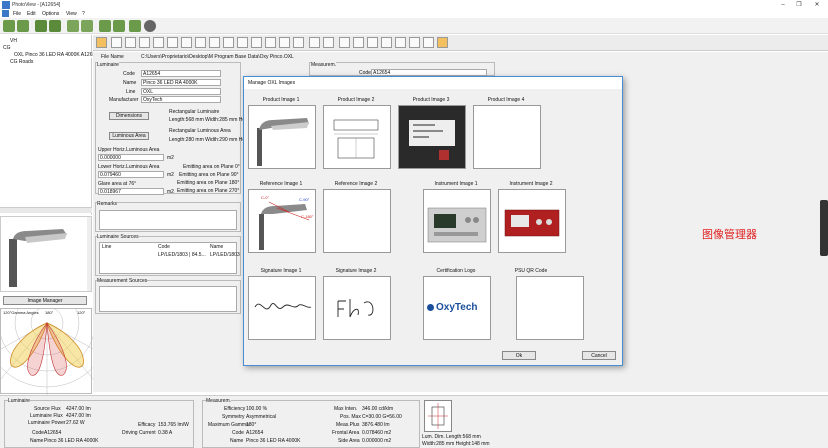 Image resolution: width=828 pixels, height=448 pixels. I want to click on dimension-diagram-icon, so click(438, 416).